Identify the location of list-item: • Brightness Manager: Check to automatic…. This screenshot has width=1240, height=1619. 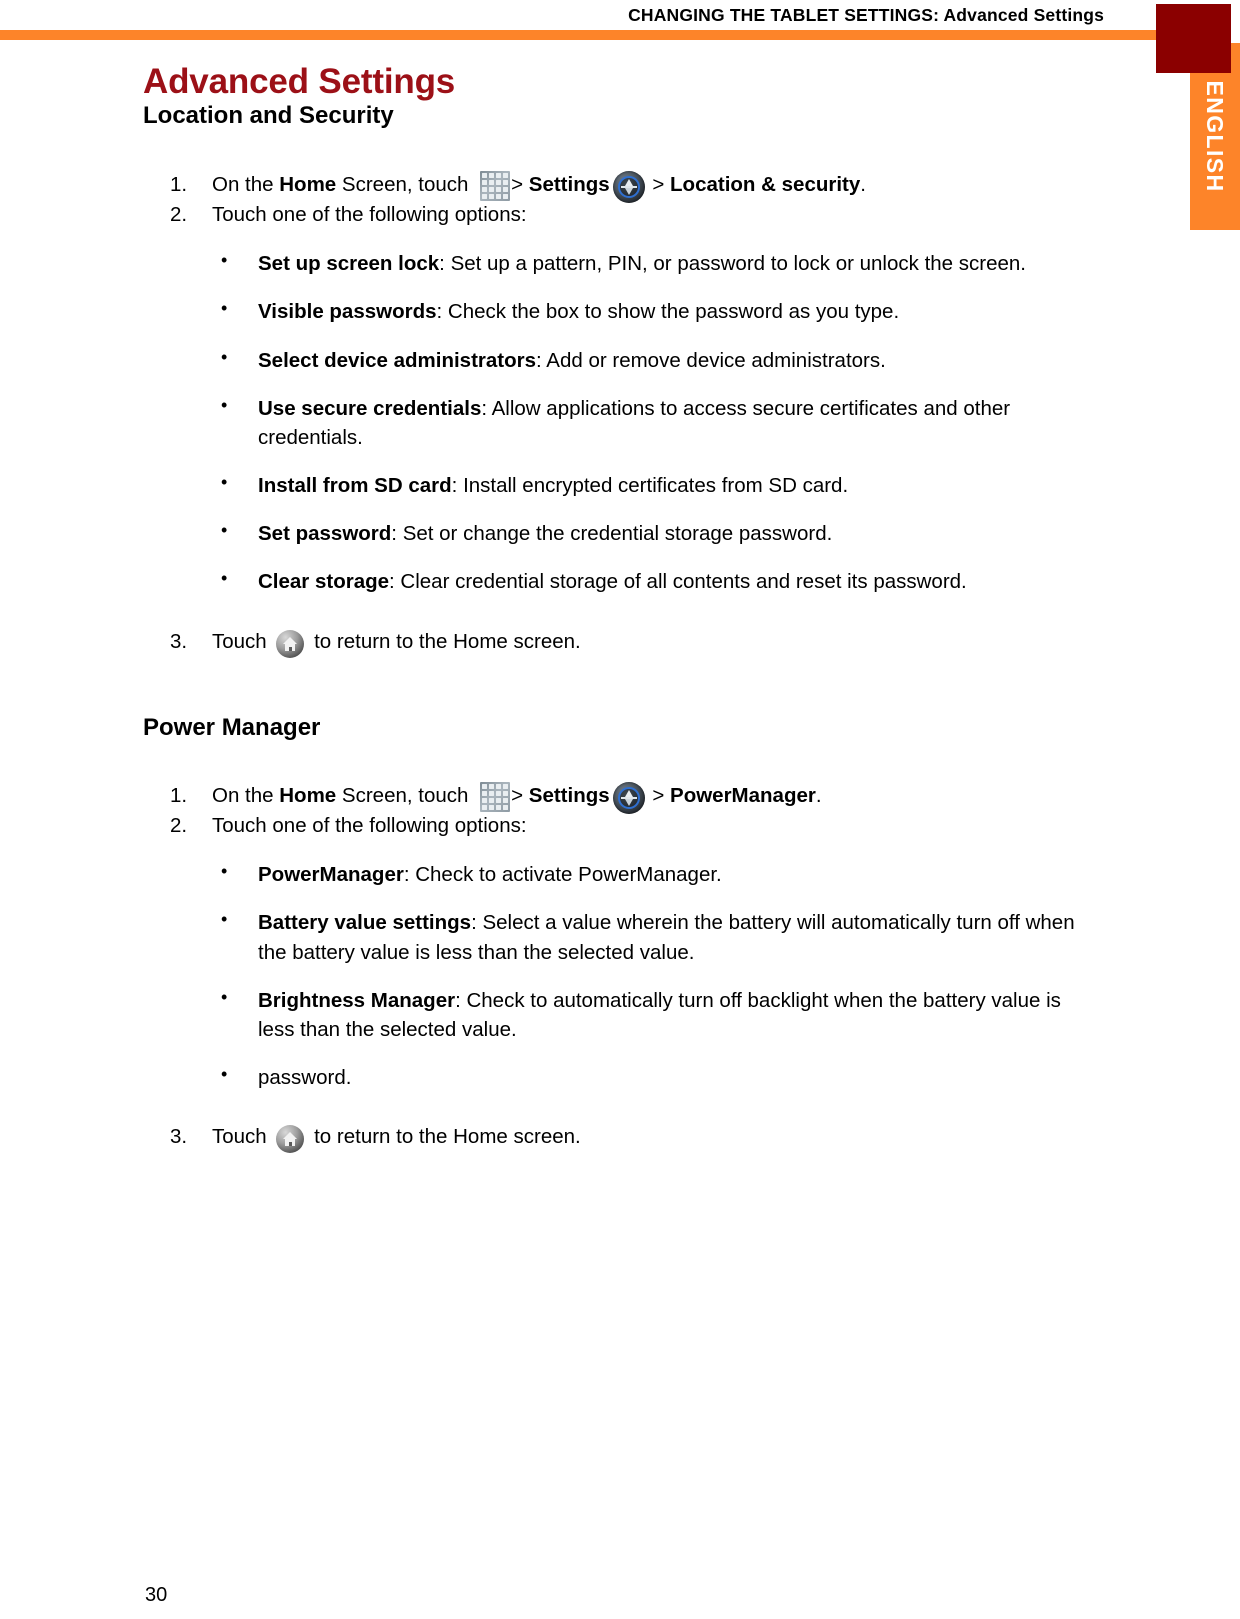
(613, 1015).